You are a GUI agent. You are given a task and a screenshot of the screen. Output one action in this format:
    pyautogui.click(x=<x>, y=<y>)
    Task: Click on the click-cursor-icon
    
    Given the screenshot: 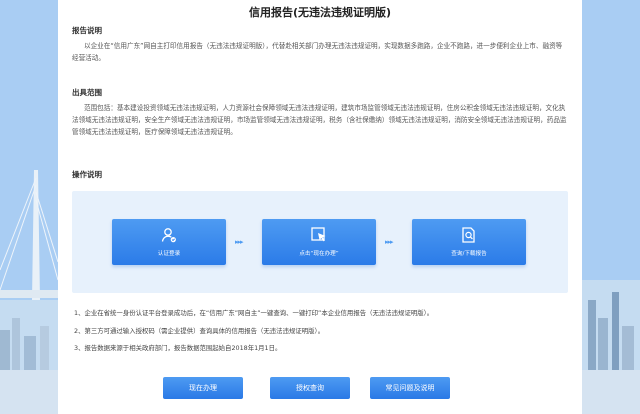 What is the action you would take?
    pyautogui.click(x=318, y=234)
    